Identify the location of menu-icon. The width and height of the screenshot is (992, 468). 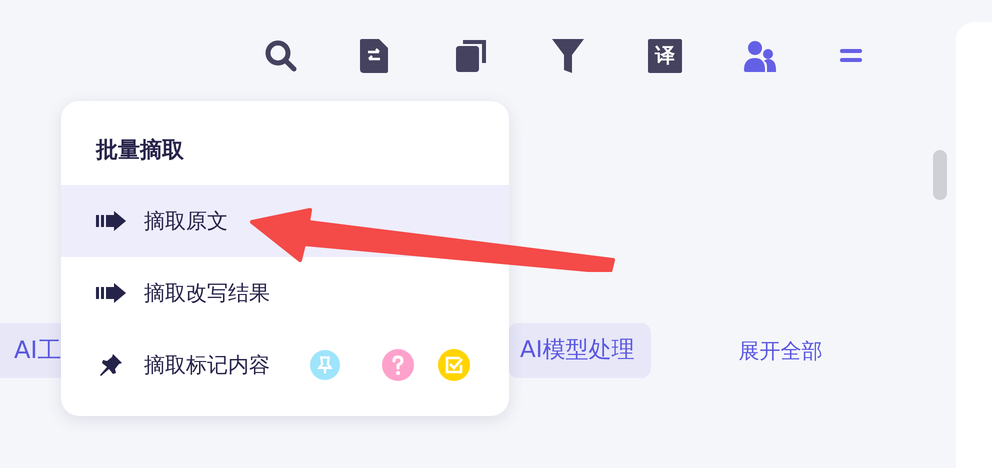
(851, 56).